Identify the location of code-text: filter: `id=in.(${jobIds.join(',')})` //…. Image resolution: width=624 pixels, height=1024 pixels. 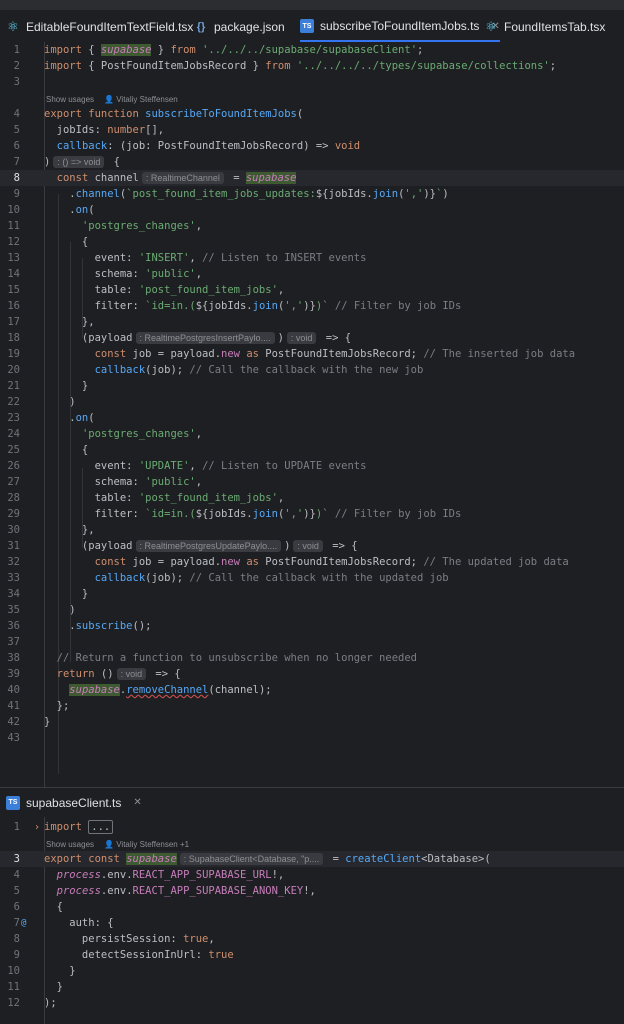
(253, 514).